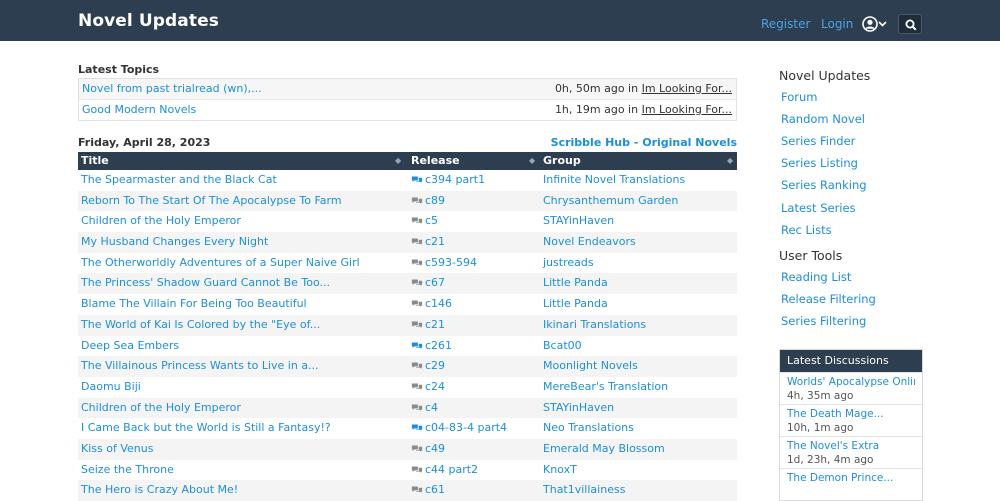 The height and width of the screenshot is (501, 1000). What do you see at coordinates (785, 24) in the screenshot?
I see `register-link: Register` at bounding box center [785, 24].